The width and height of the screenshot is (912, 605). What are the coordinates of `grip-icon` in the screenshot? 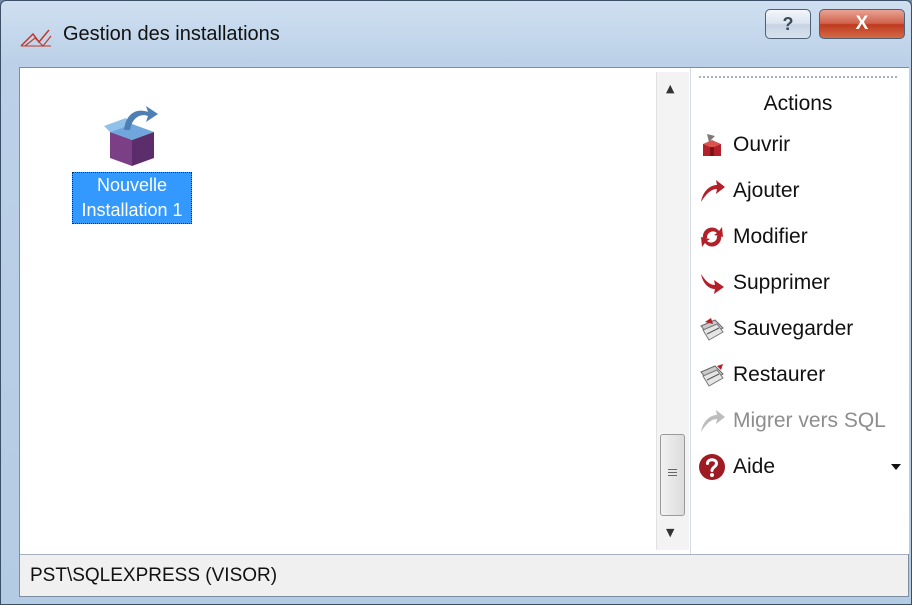 It's located at (672, 473).